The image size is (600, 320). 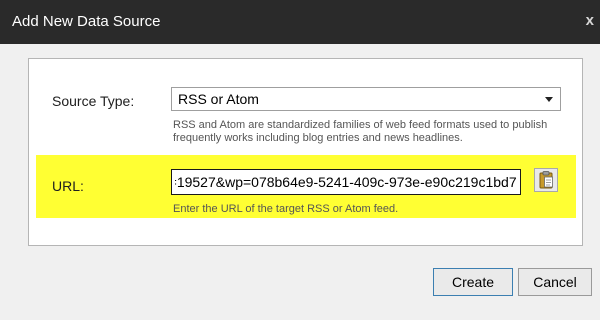 I want to click on paste-button, so click(x=546, y=180).